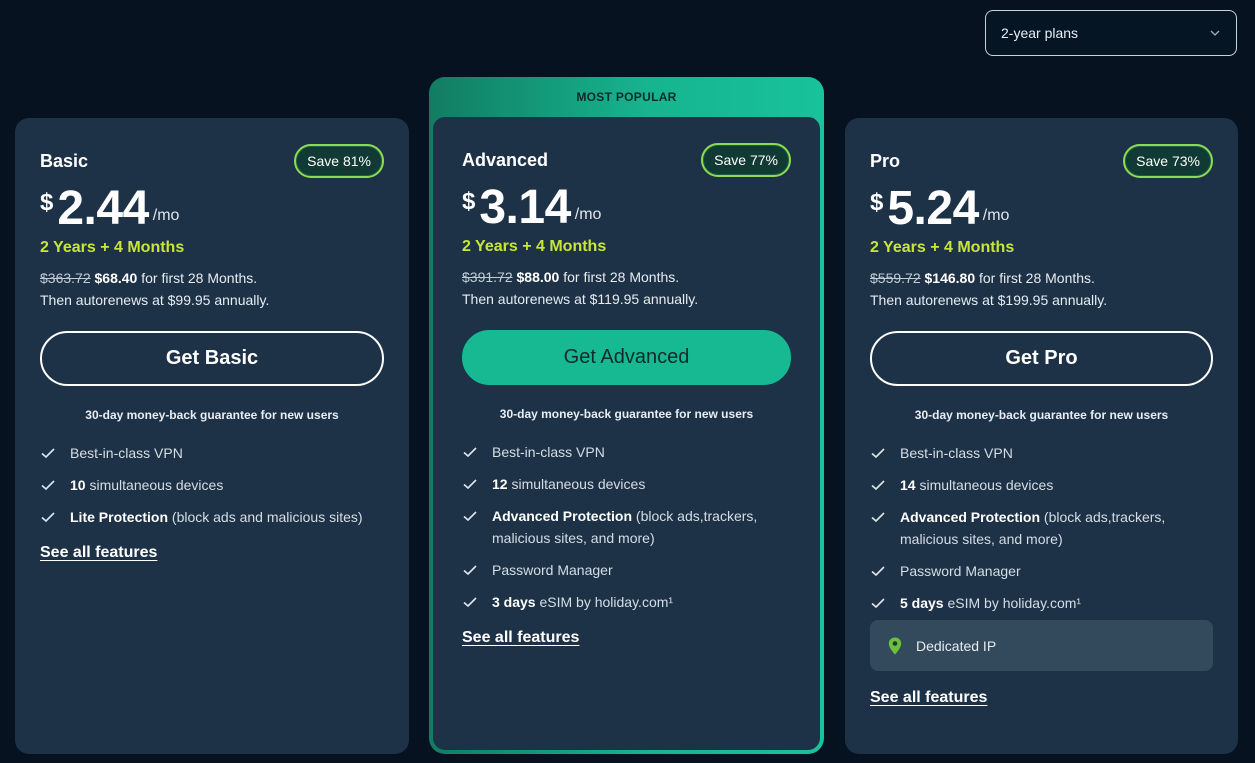  What do you see at coordinates (580, 299) in the screenshot?
I see `renew-text: Then autorenews at $119.95 annually.` at bounding box center [580, 299].